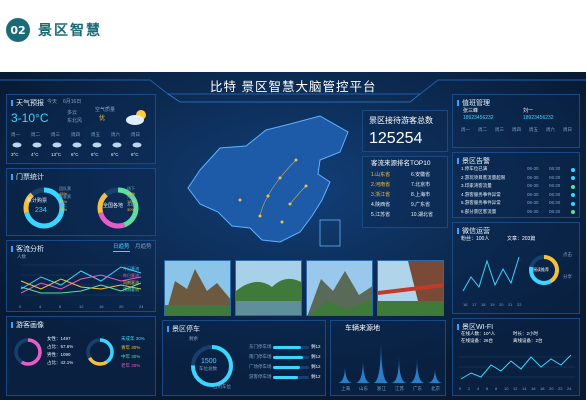 Image resolution: width=586 pixels, height=400 pixels. Describe the element at coordinates (474, 168) in the screenshot. I see `alert-text: 1.停车位已满` at that location.